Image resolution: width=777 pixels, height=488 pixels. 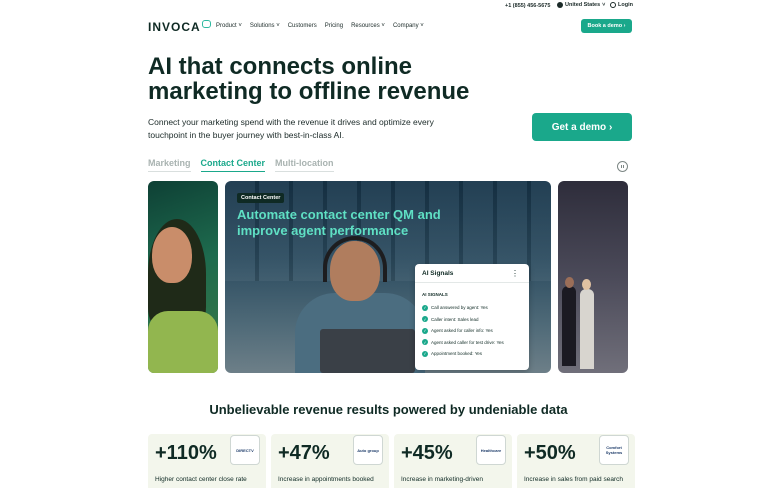 I want to click on book-demo-label: Book a demo, so click(x=605, y=26).